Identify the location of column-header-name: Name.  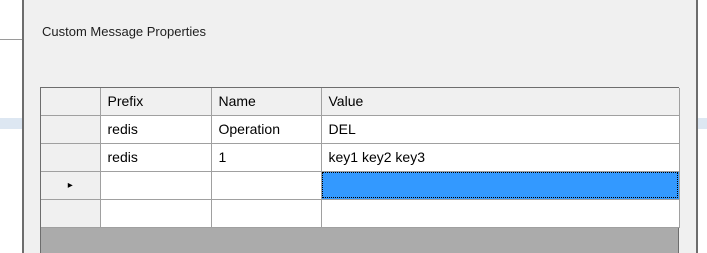
(266, 102).